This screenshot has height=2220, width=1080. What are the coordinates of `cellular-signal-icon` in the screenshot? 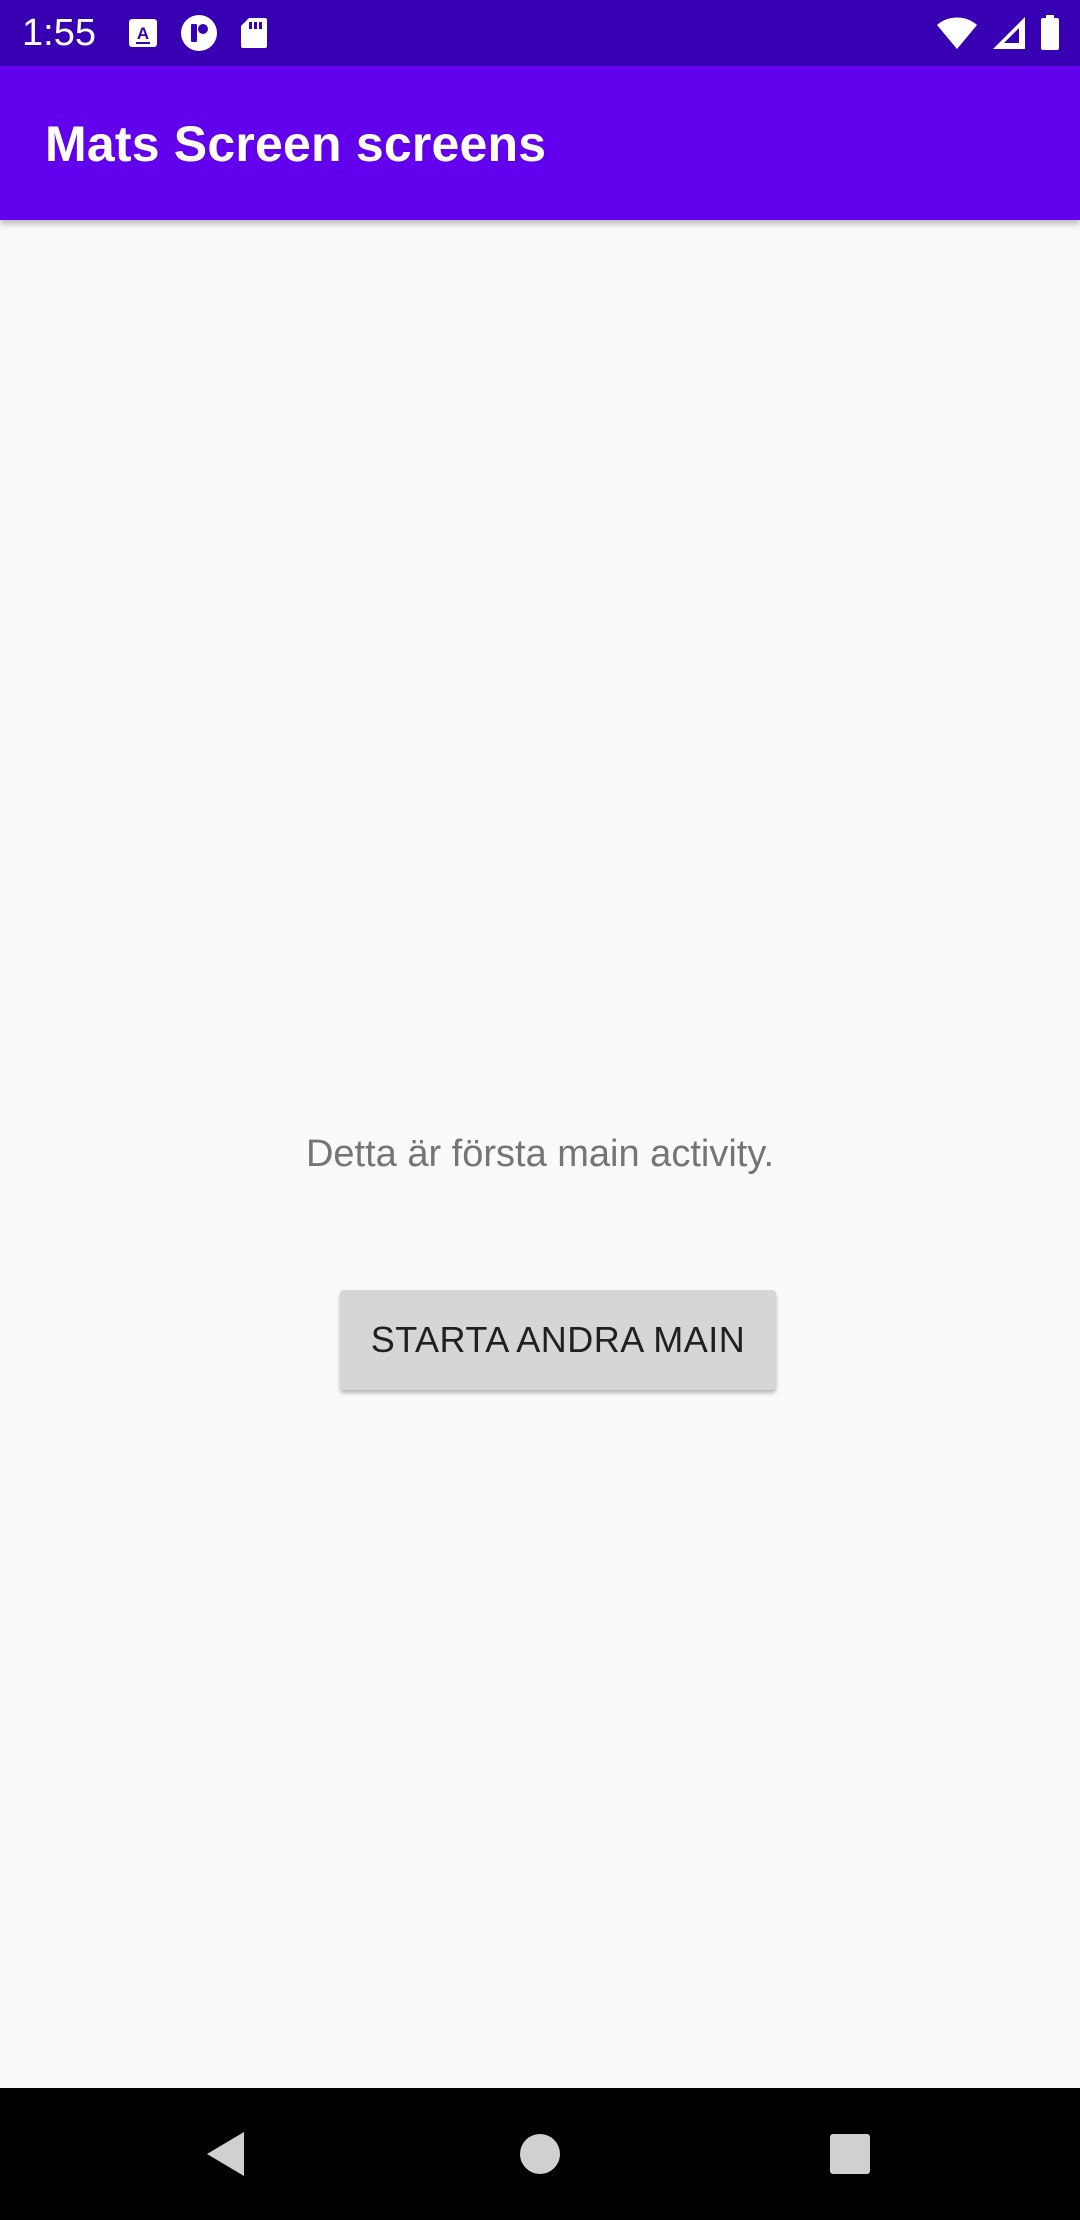 It's located at (1009, 33).